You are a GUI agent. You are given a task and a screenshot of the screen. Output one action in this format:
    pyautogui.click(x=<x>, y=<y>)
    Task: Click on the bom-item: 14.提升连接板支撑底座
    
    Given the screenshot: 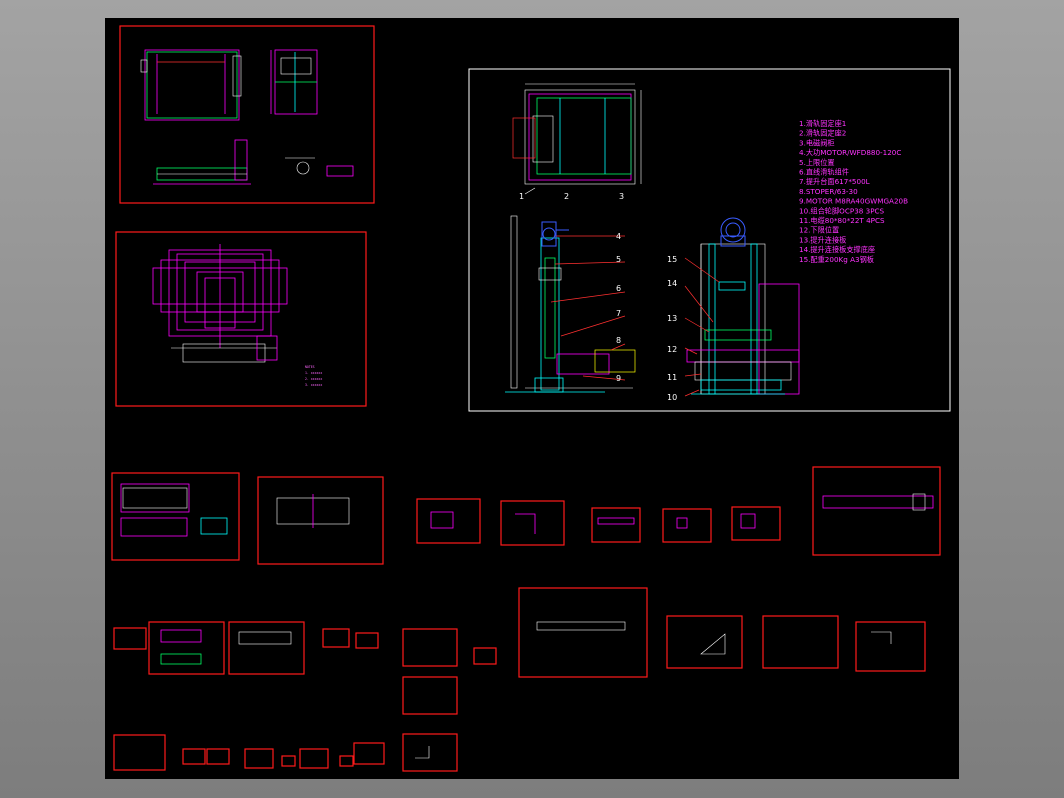 What is the action you would take?
    pyautogui.click(x=837, y=249)
    